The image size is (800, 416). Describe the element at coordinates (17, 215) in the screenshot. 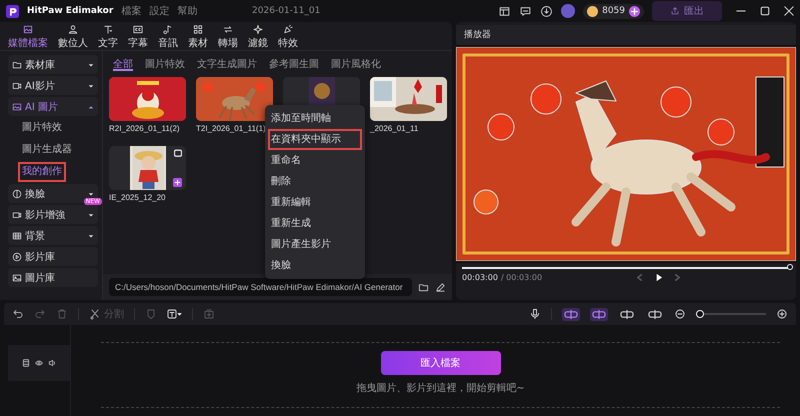

I see `camera-icon` at that location.